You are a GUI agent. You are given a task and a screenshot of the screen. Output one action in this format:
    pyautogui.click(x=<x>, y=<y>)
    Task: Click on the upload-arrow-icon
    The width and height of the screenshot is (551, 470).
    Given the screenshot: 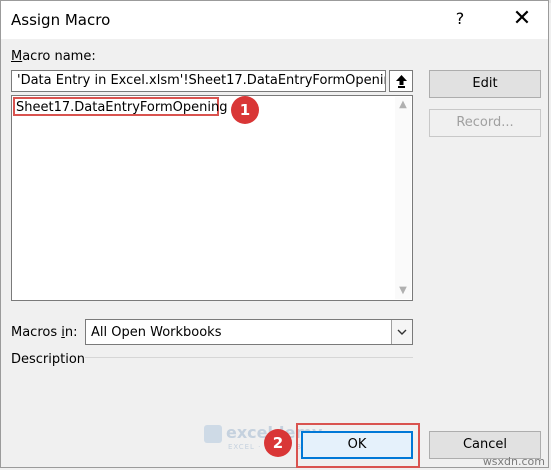 What is the action you would take?
    pyautogui.click(x=401, y=81)
    